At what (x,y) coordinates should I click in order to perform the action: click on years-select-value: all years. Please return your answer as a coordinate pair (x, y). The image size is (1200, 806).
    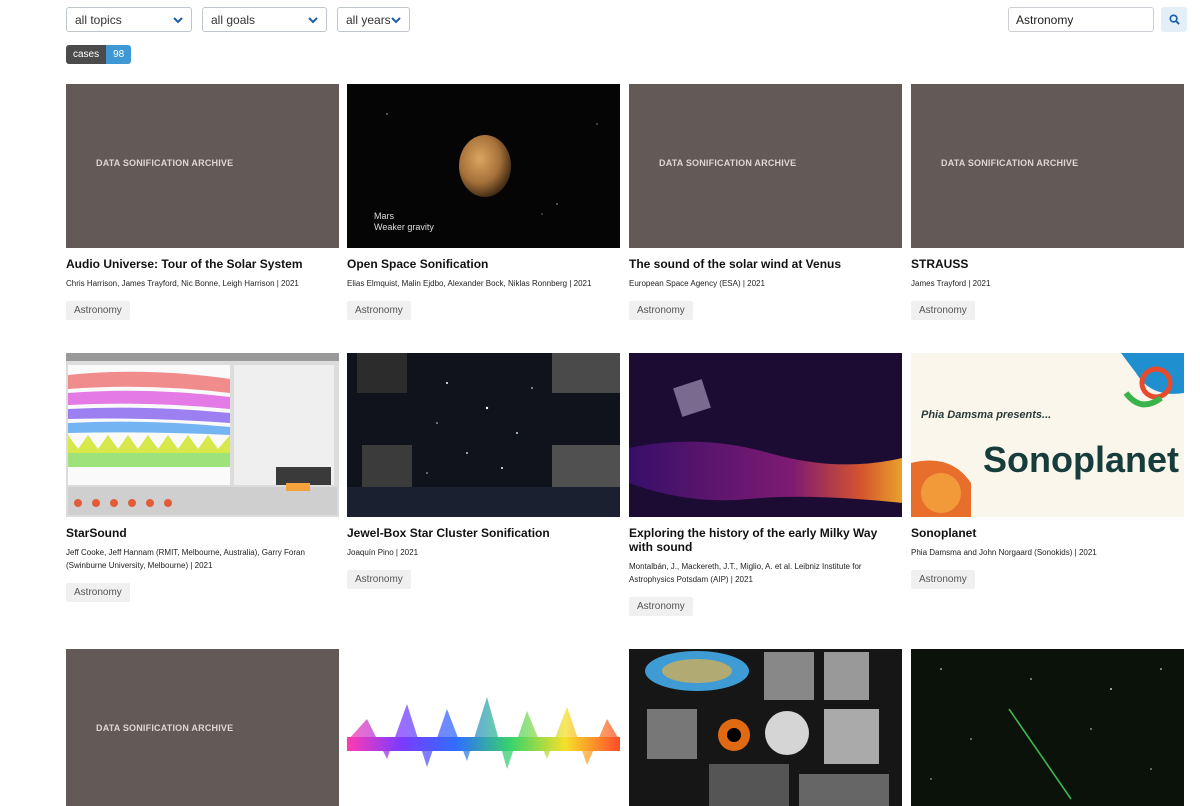
    Looking at the image, I should click on (368, 19).